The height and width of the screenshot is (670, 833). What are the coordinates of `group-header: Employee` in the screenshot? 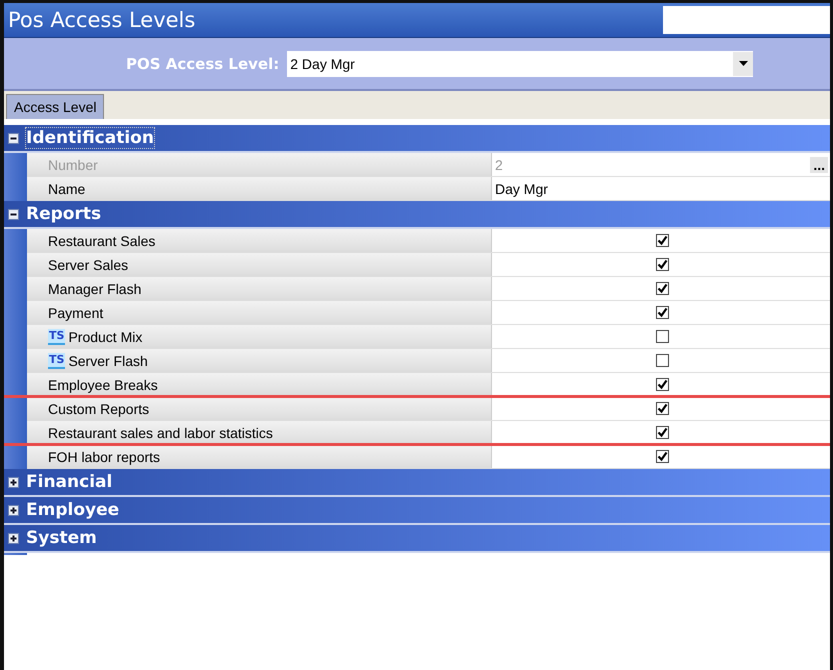 It's located at (417, 511).